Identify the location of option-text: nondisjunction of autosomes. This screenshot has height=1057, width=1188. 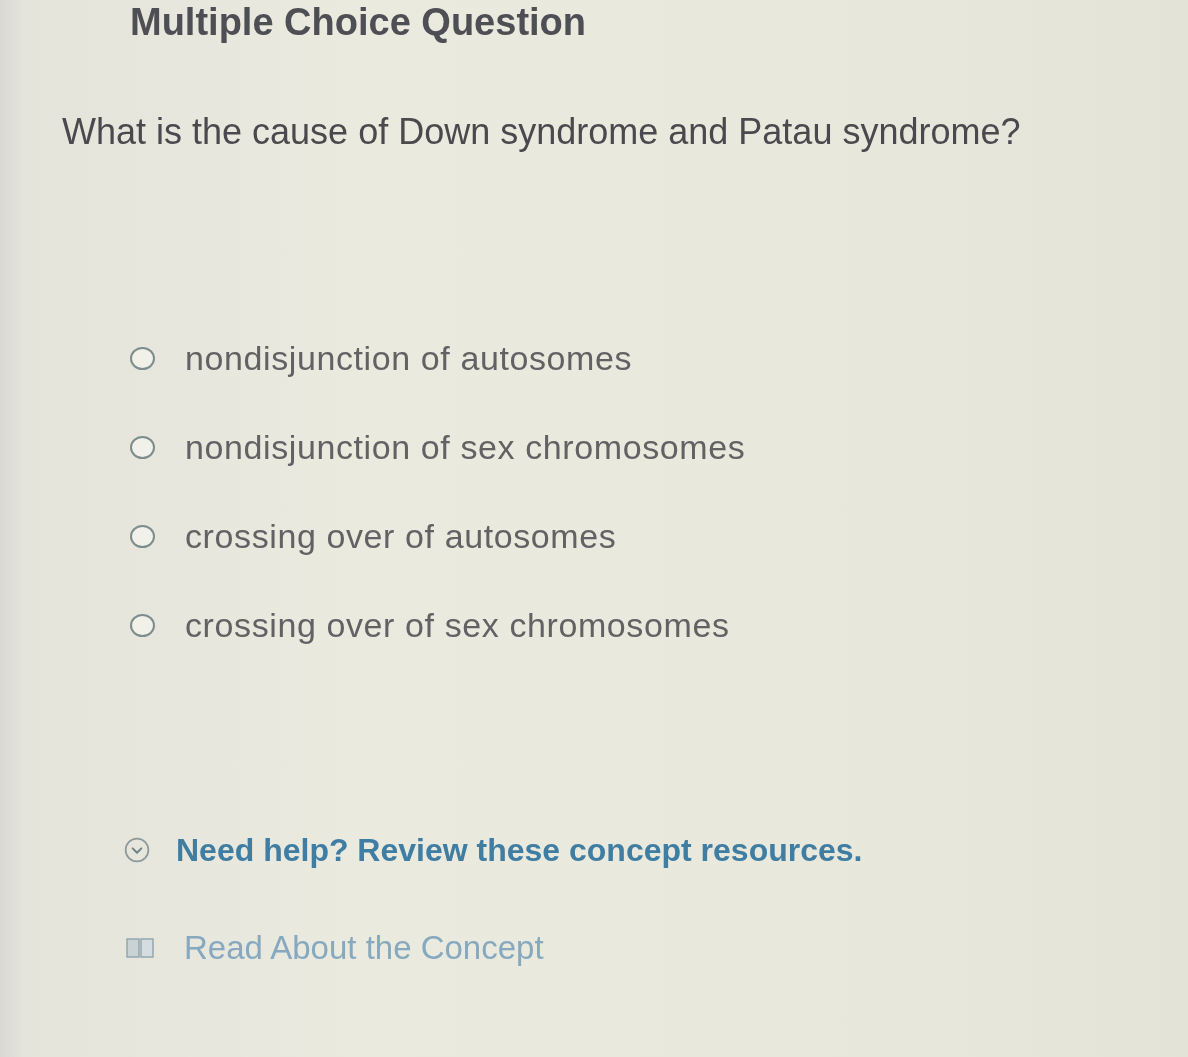
(409, 358).